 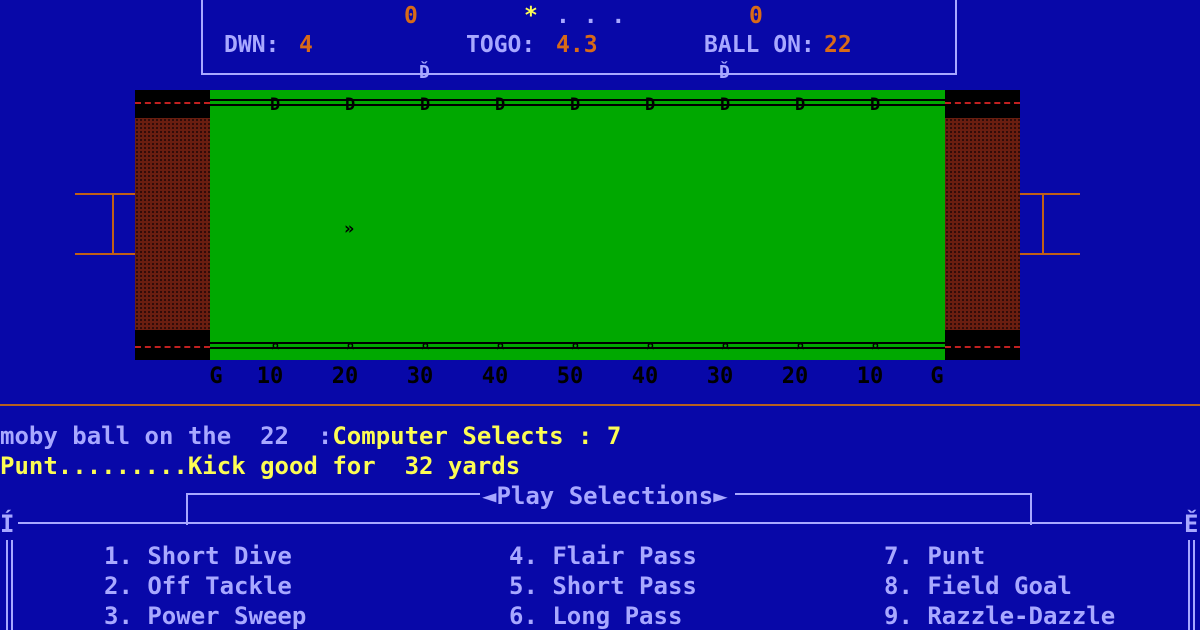 I want to click on play-option-short-dive: 1. Short Dive, so click(x=198, y=556).